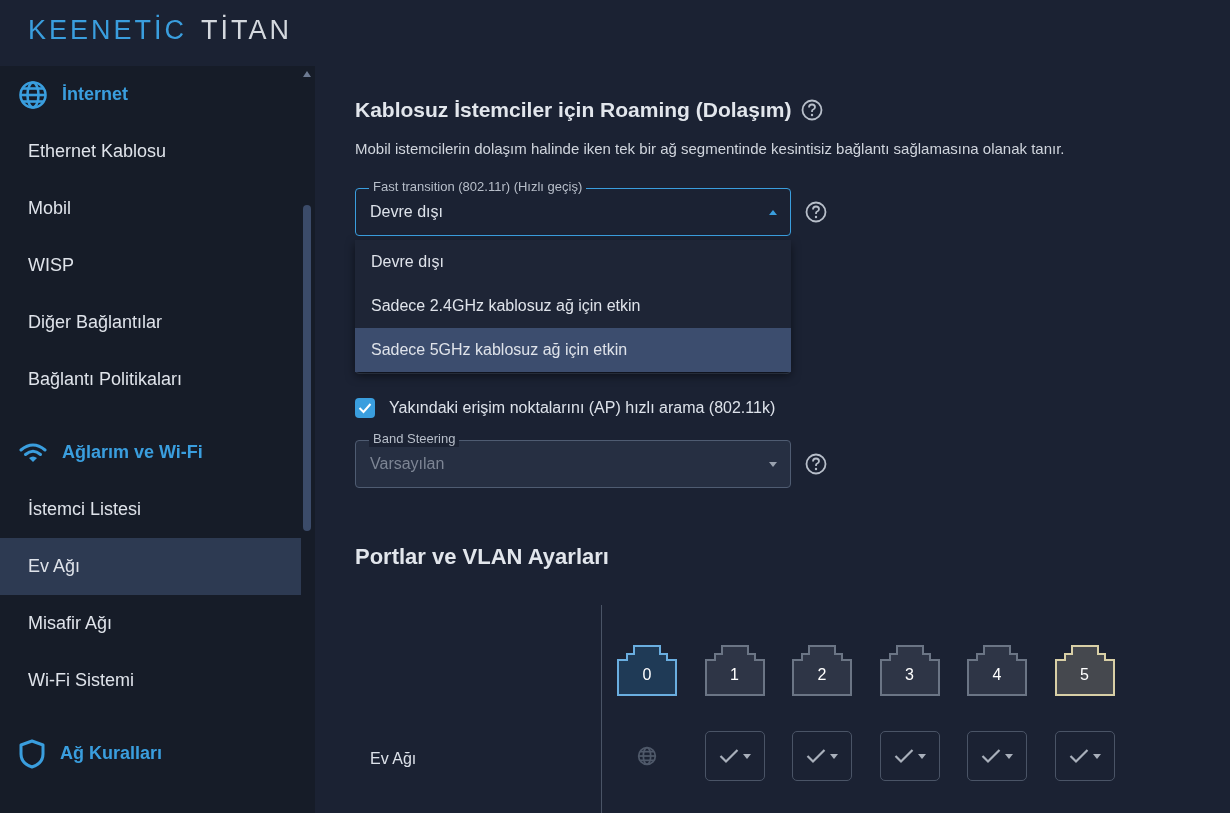  Describe the element at coordinates (573, 262) in the screenshot. I see `dropdown-option: Devre dışı` at that location.